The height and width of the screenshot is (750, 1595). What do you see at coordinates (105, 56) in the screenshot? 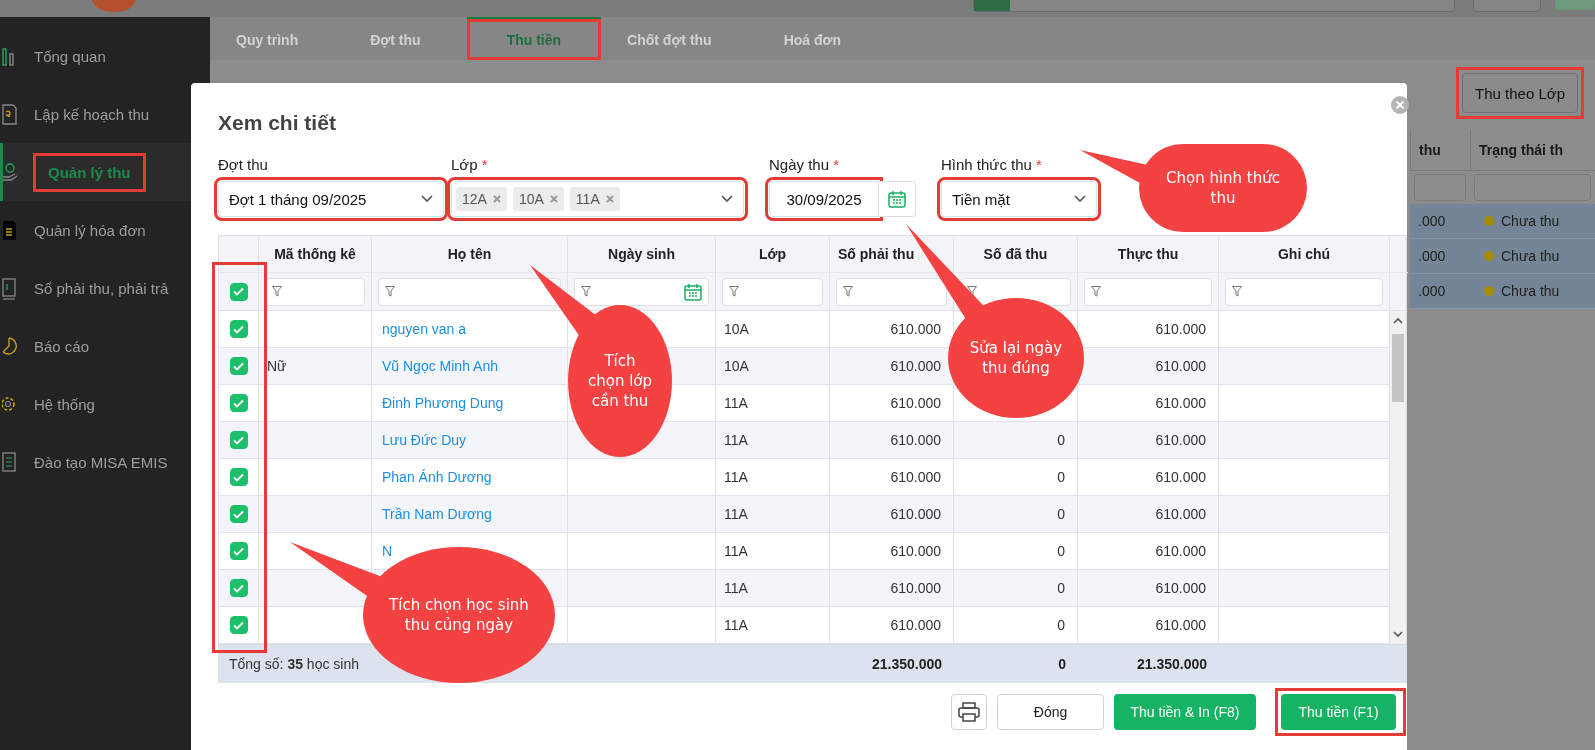
I see `sidebar-item: Tổng quan` at bounding box center [105, 56].